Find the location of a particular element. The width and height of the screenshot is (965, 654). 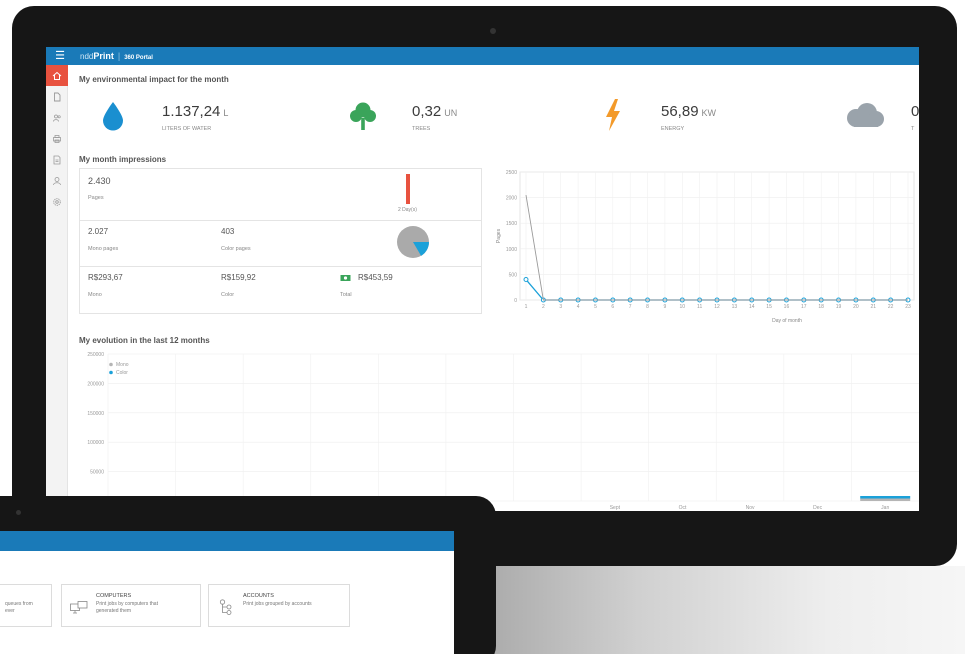

evolution-x-tick-label: Jan is located at coordinates (885, 508).